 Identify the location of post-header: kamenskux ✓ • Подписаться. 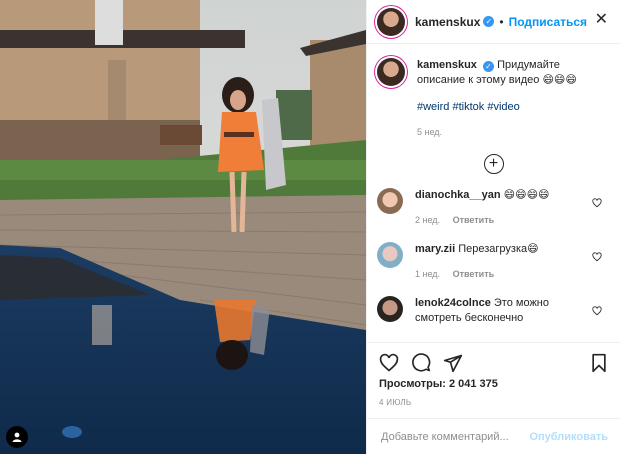
(493, 22).